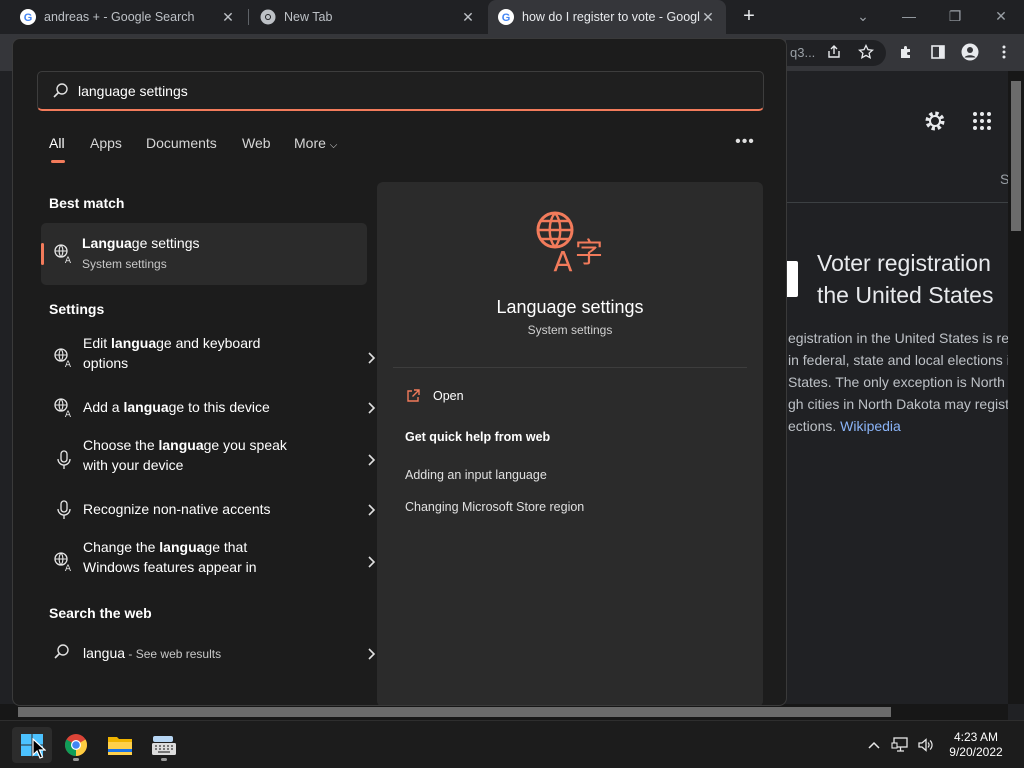 The image size is (1024, 768). I want to click on google-apps-icon, so click(982, 121).